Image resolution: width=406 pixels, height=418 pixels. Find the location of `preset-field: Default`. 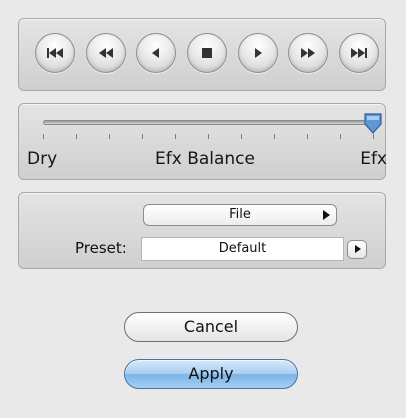

preset-field: Default is located at coordinates (242, 249).